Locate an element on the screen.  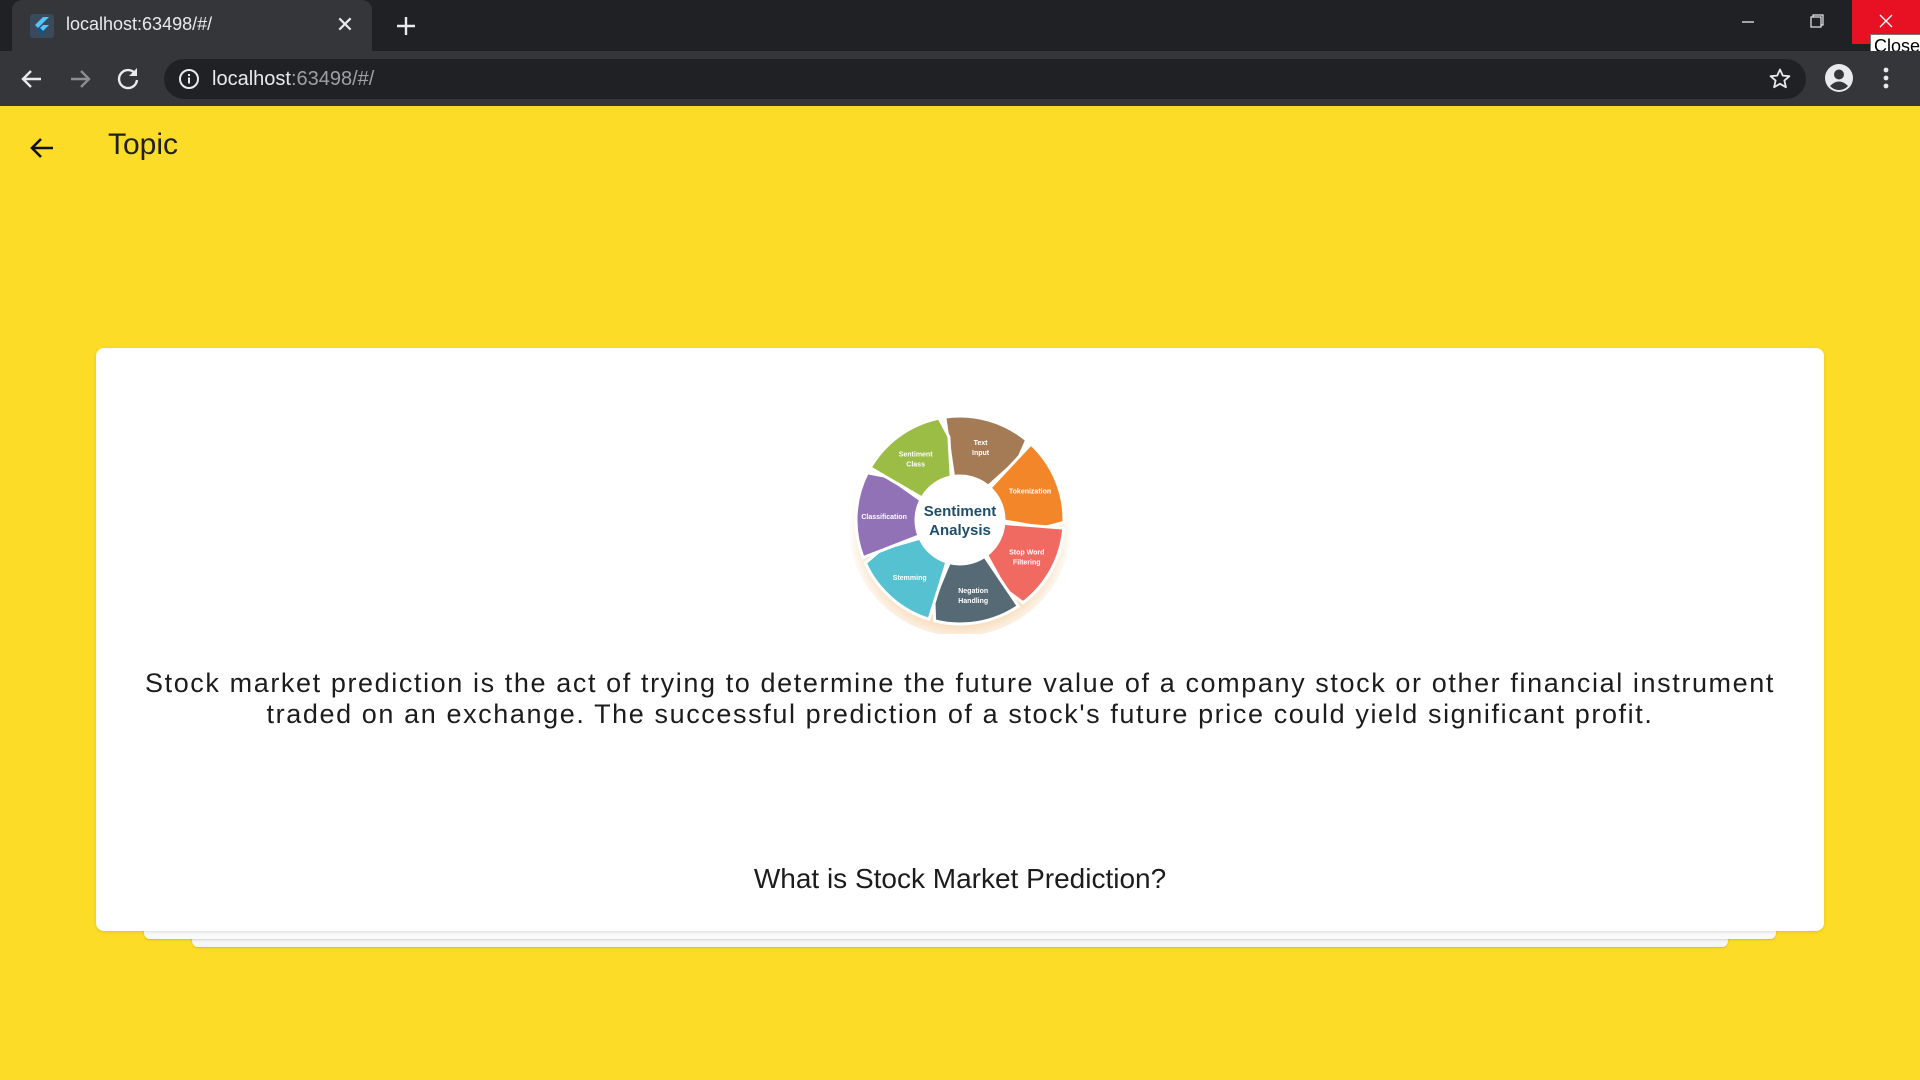
browser-toolbar: localhost:63498/#/ is located at coordinates (960, 78).